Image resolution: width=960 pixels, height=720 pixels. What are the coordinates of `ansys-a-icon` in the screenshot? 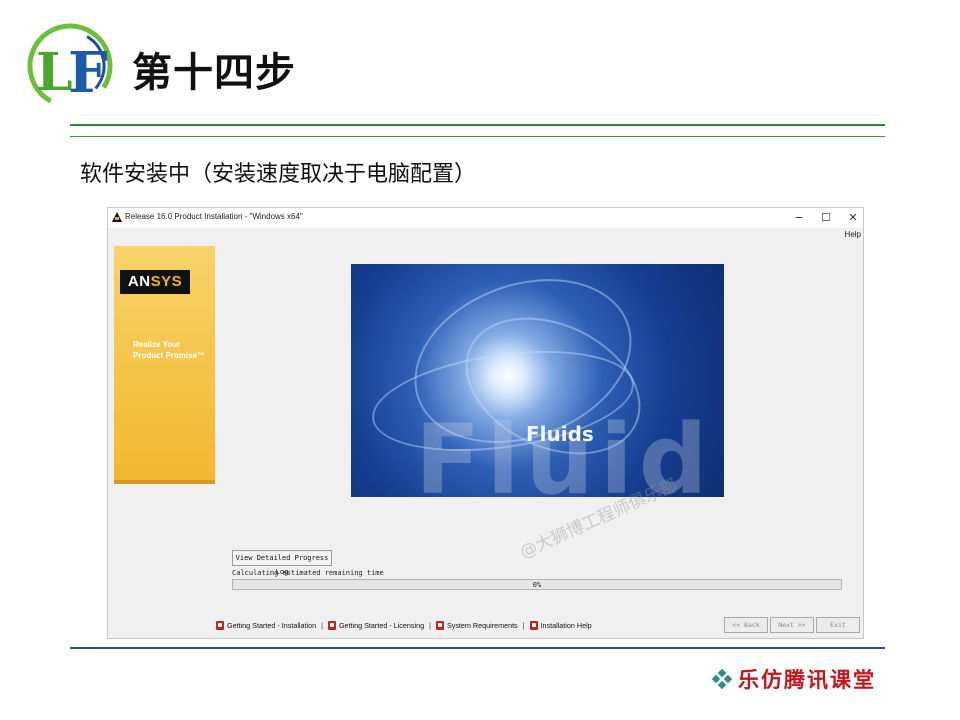 It's located at (117, 217).